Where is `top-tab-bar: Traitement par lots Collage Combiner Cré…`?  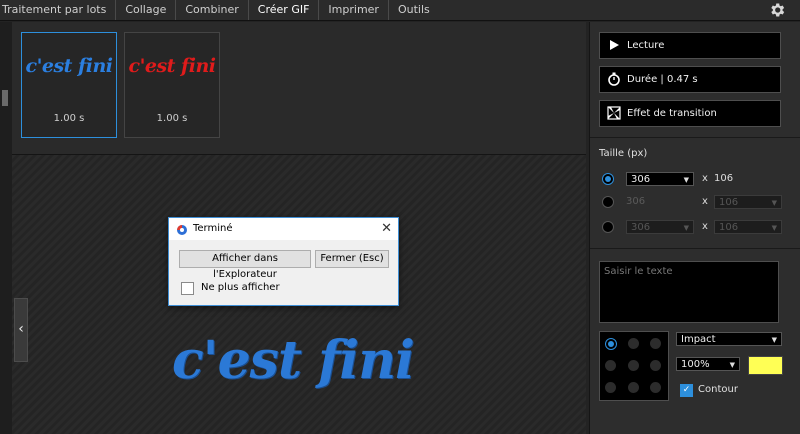
top-tab-bar: Traitement par lots Collage Combiner Cré… is located at coordinates (400, 10).